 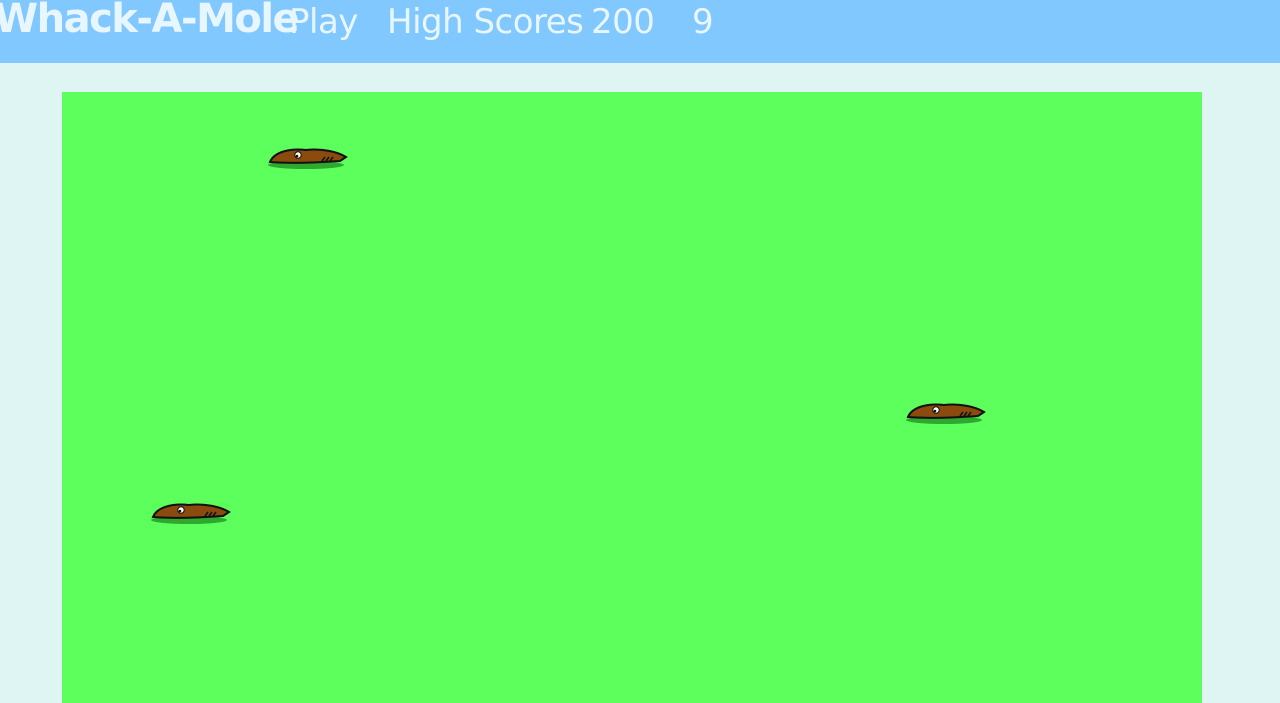 I want to click on brand-title: Whack-A-Mole, so click(x=150, y=21).